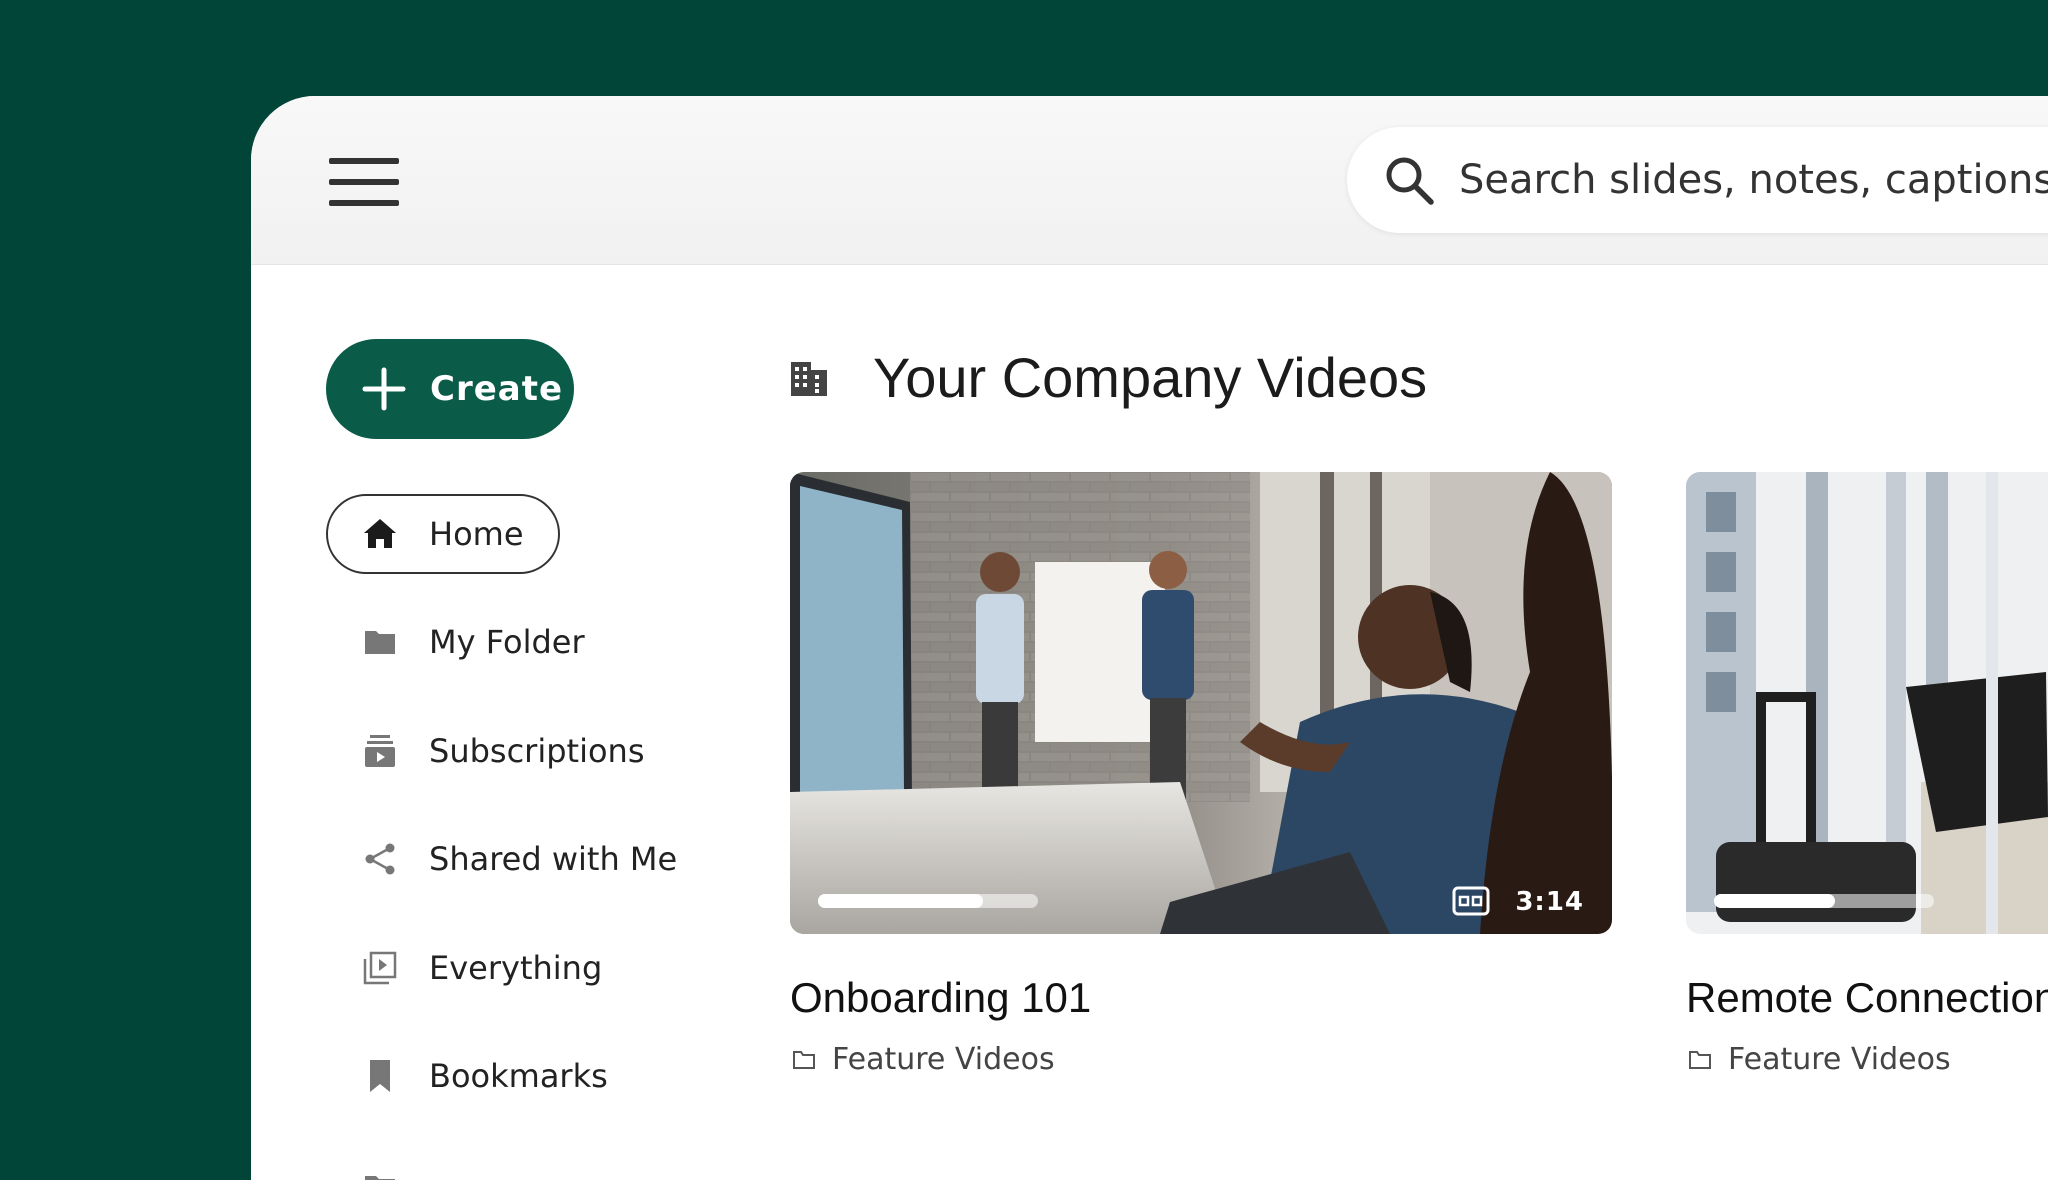 The image size is (2048, 1180). I want to click on sidebar-item-my-folder: My Folder, so click(491, 642).